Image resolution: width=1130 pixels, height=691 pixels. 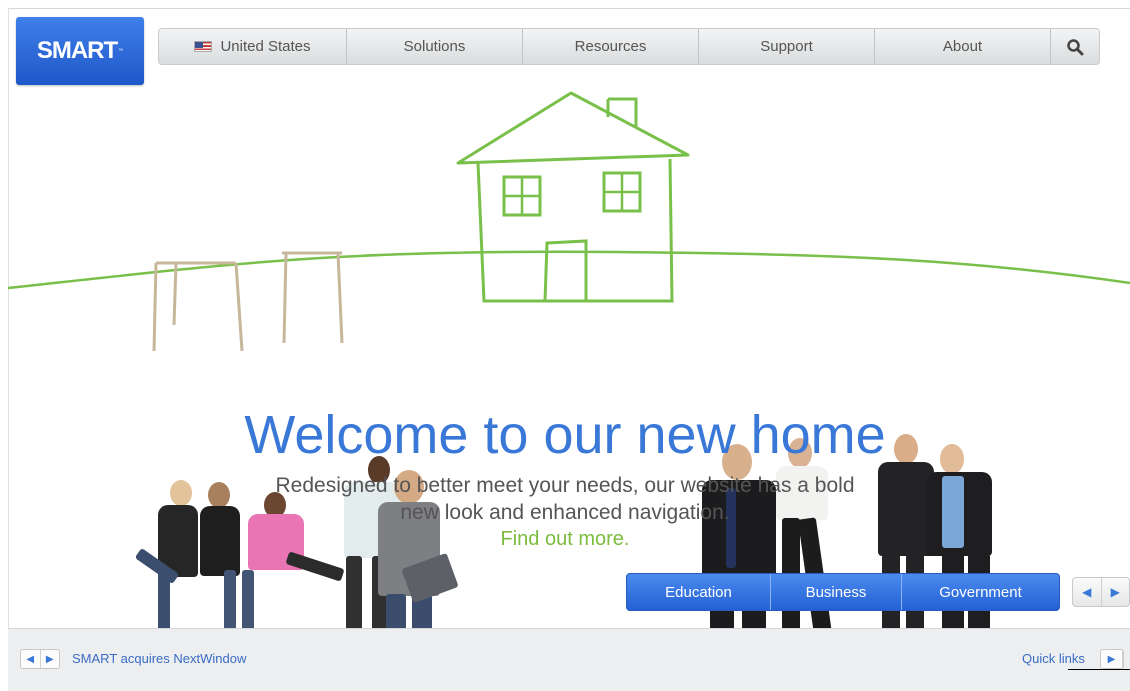 I want to click on segment-business-button: Business, so click(x=836, y=592).